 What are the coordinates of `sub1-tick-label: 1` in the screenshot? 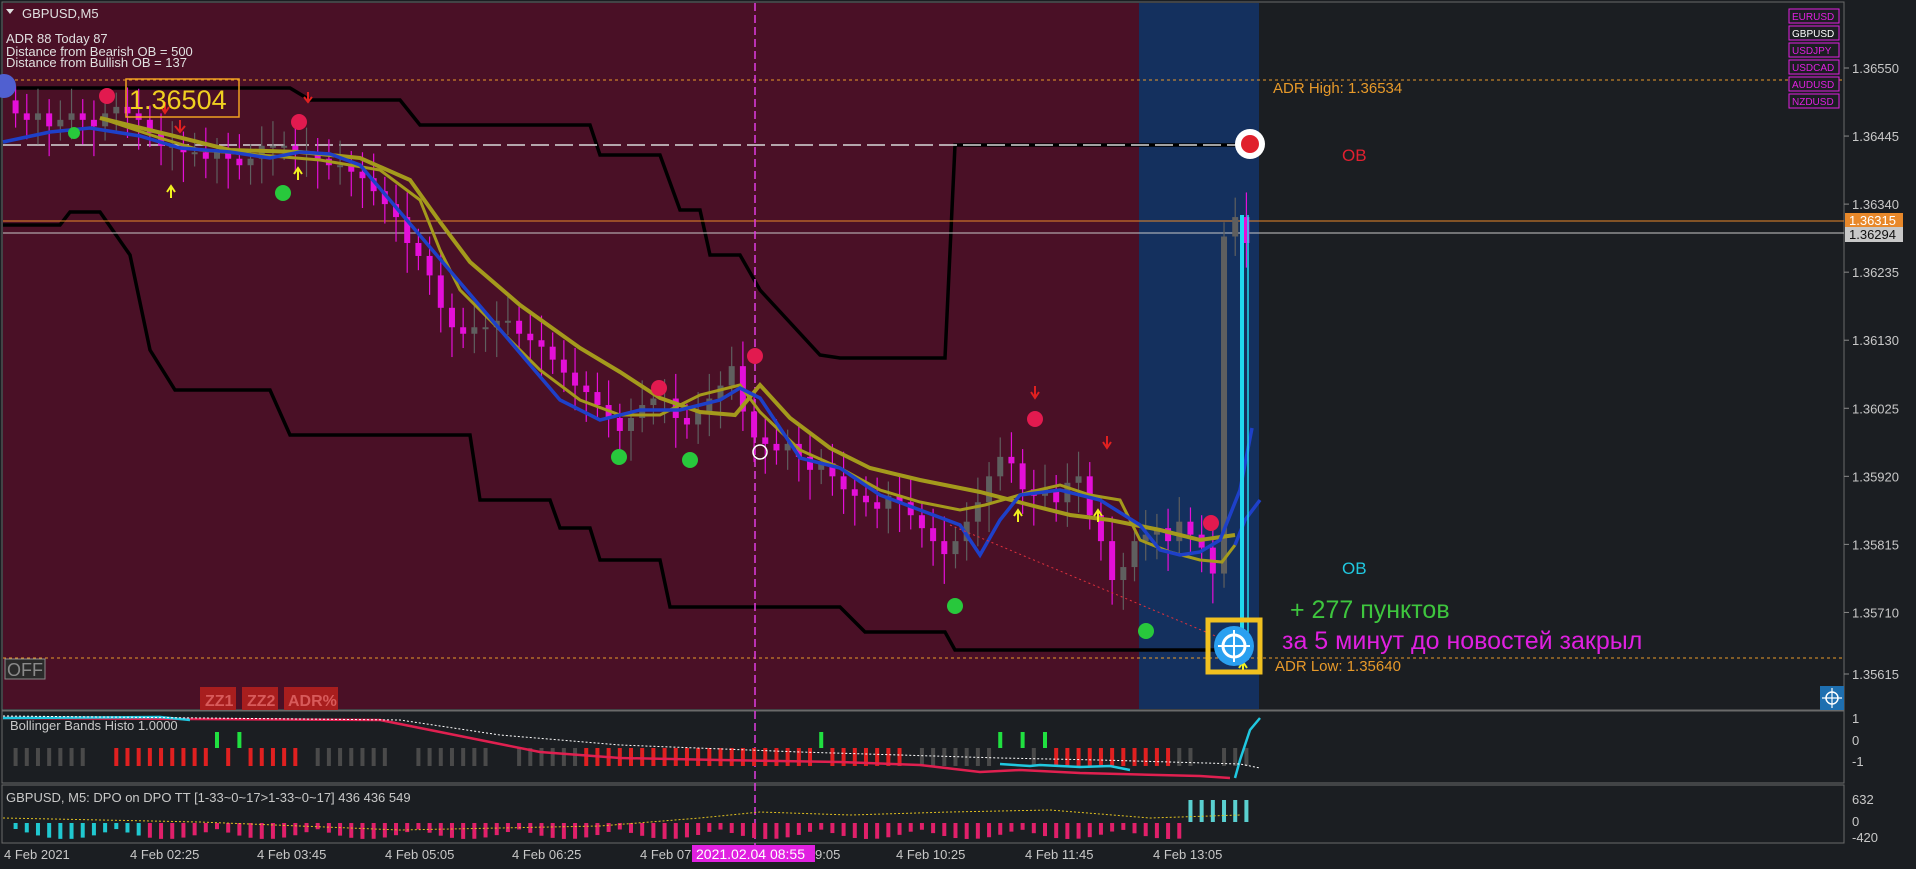 It's located at (1855, 718).